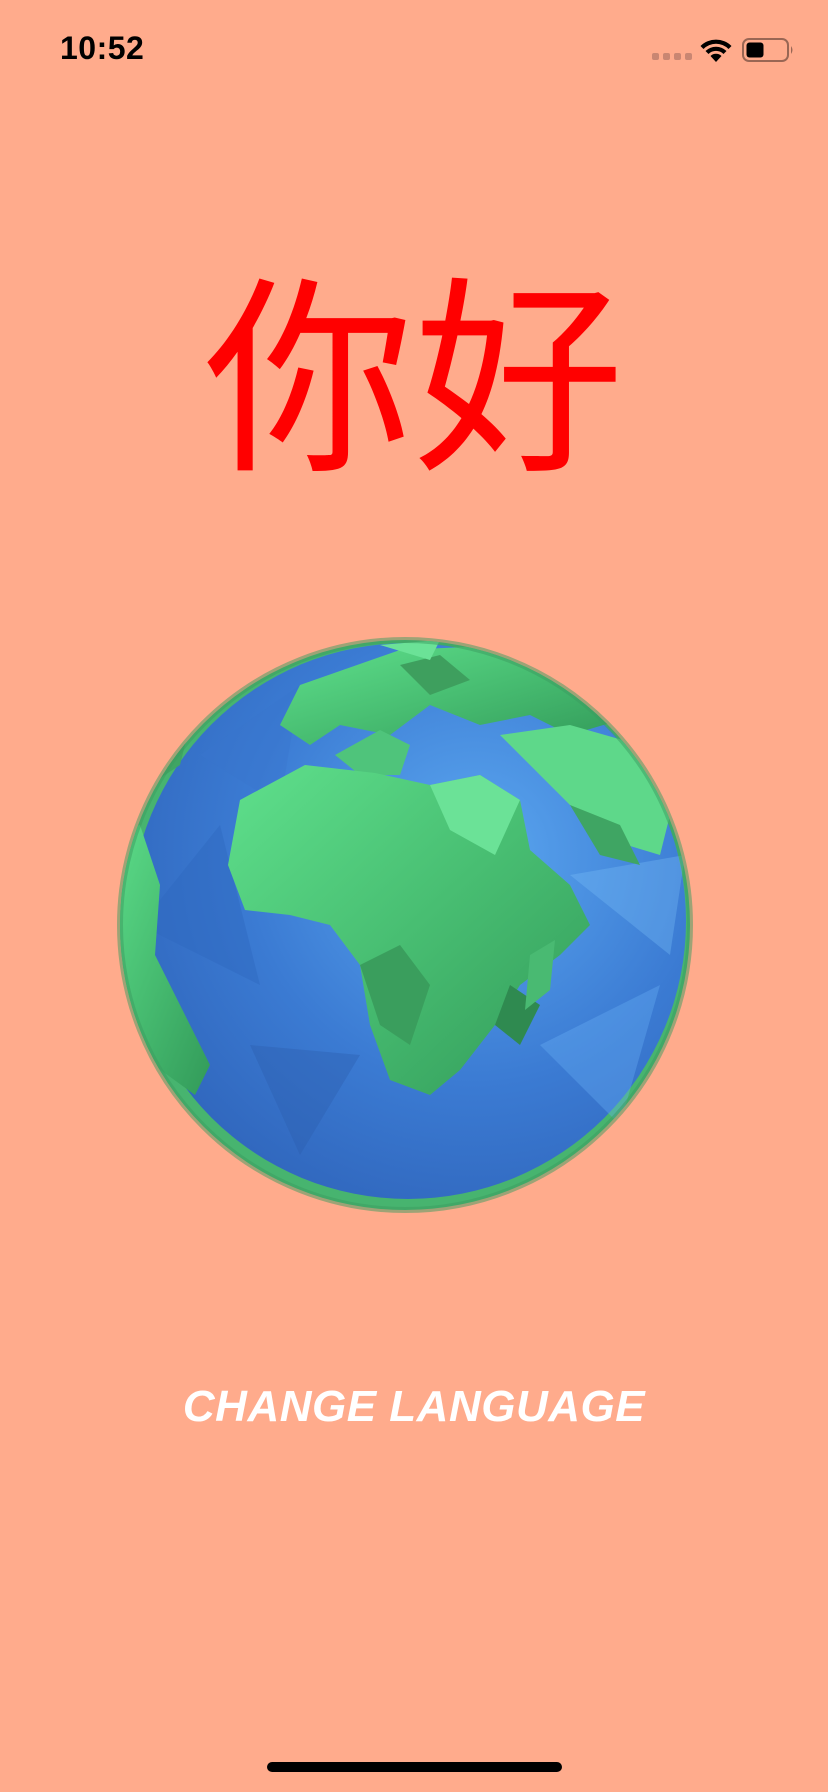  Describe the element at coordinates (102, 48) in the screenshot. I see `status-time: 10:52` at that location.